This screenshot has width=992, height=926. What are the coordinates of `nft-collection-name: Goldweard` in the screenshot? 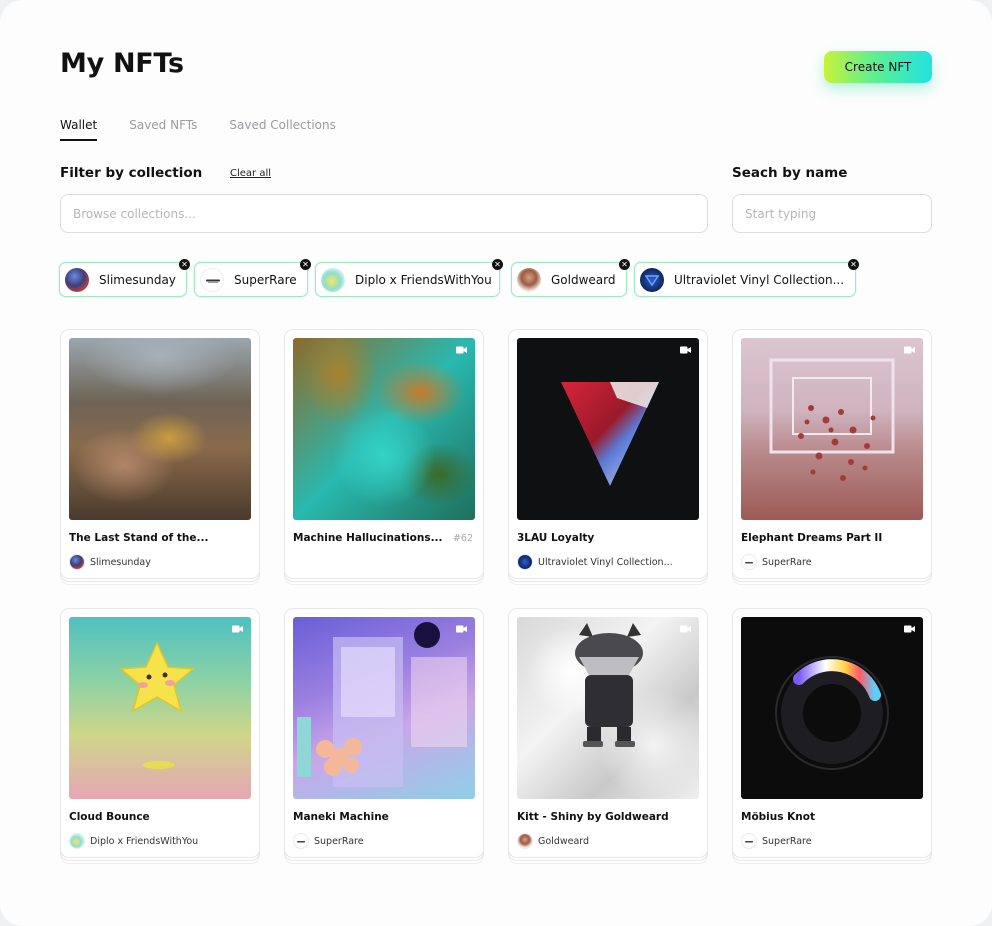 It's located at (564, 841).